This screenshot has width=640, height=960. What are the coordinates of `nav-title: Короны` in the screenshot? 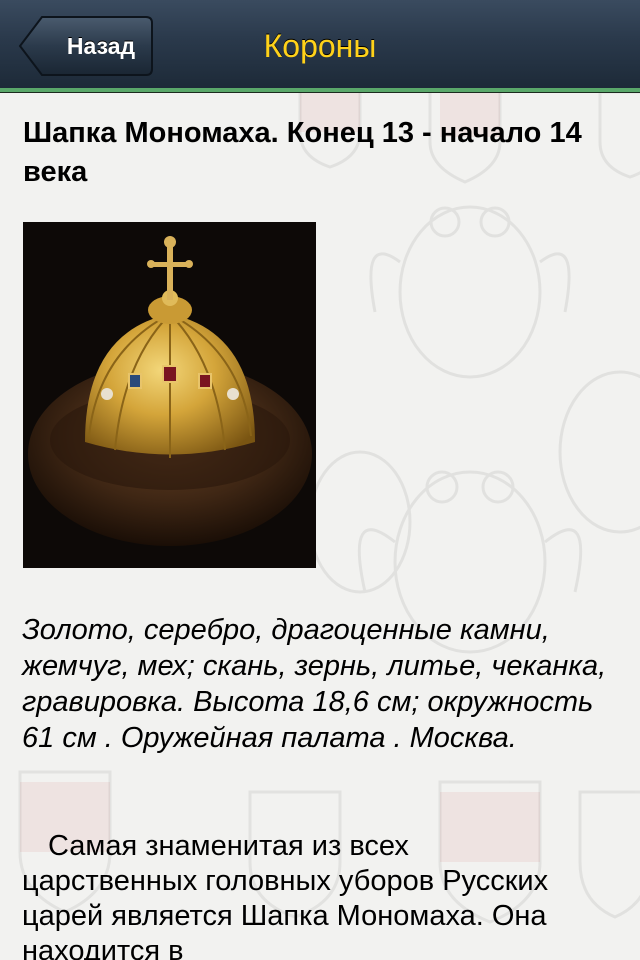 It's located at (320, 46).